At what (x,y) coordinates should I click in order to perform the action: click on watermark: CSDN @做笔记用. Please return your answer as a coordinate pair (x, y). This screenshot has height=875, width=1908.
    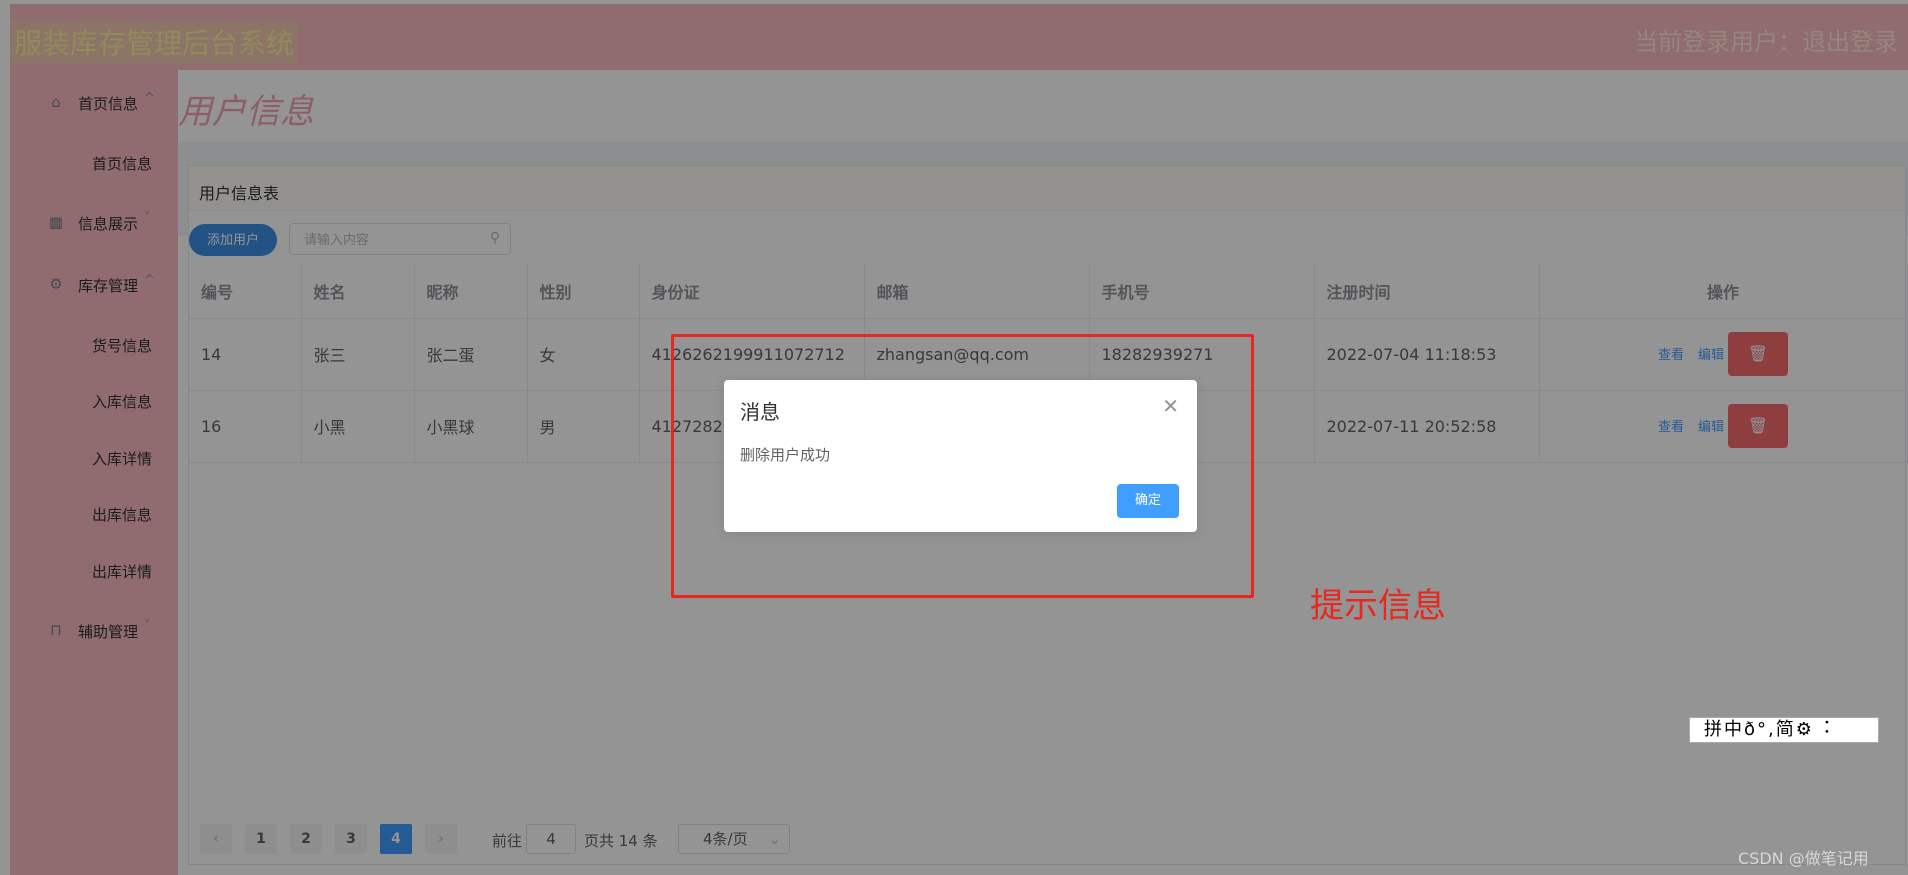
    Looking at the image, I should click on (1803, 858).